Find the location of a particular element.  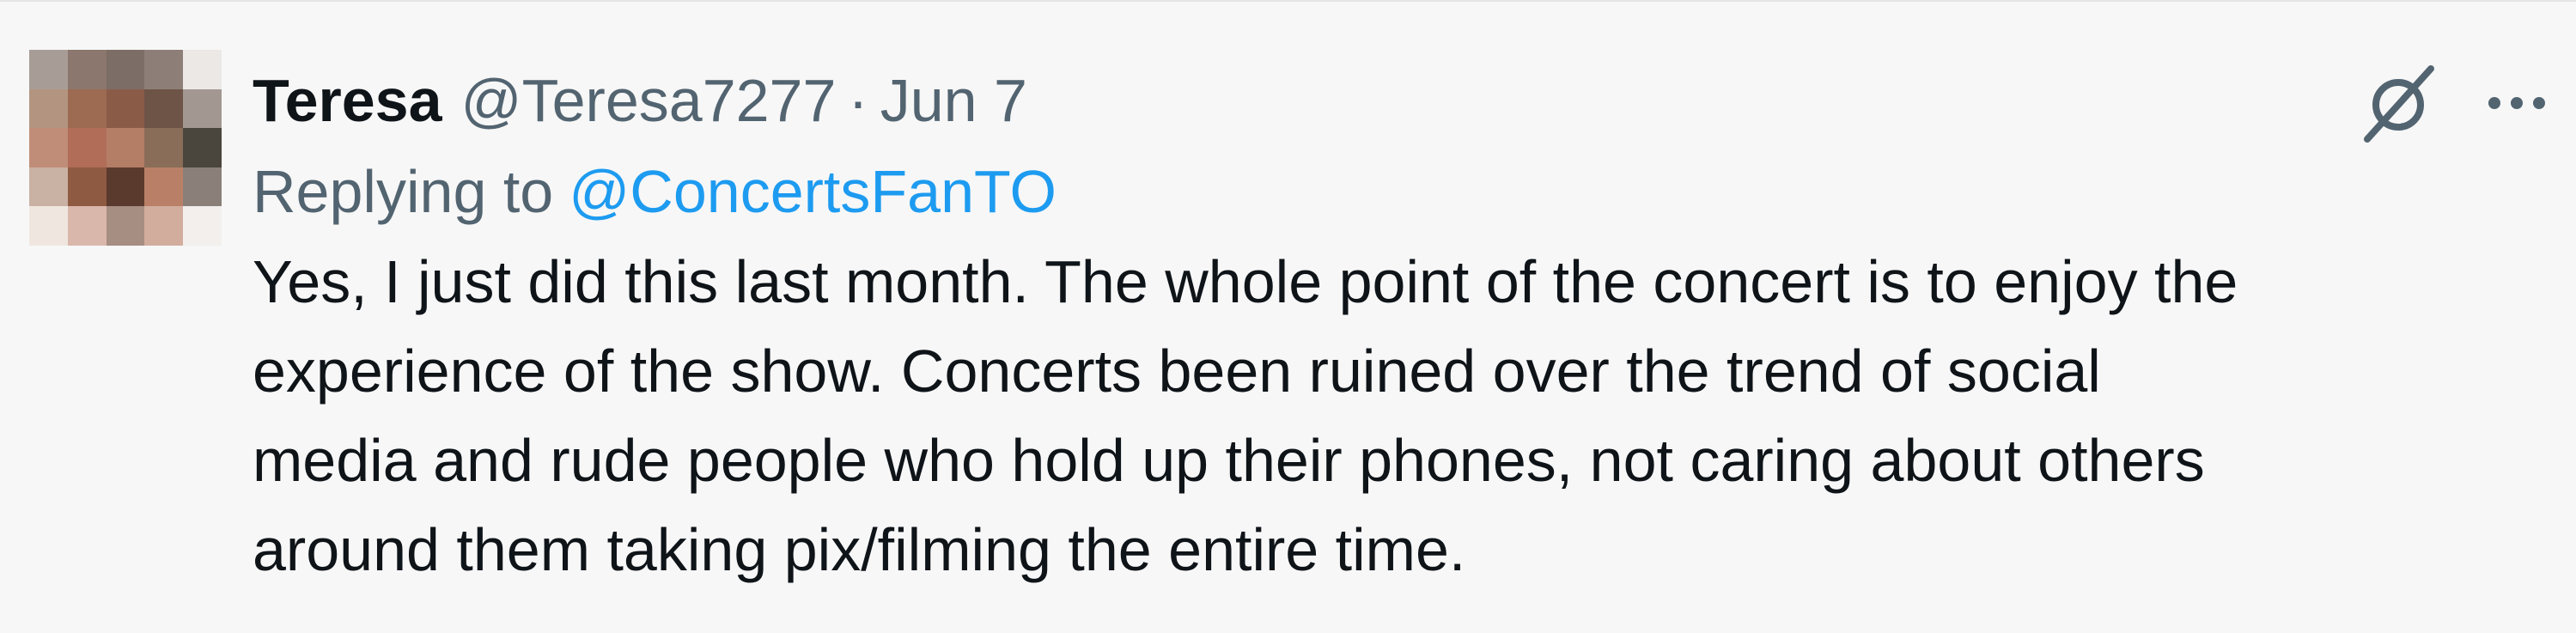

more-icon is located at coordinates (2516, 103).